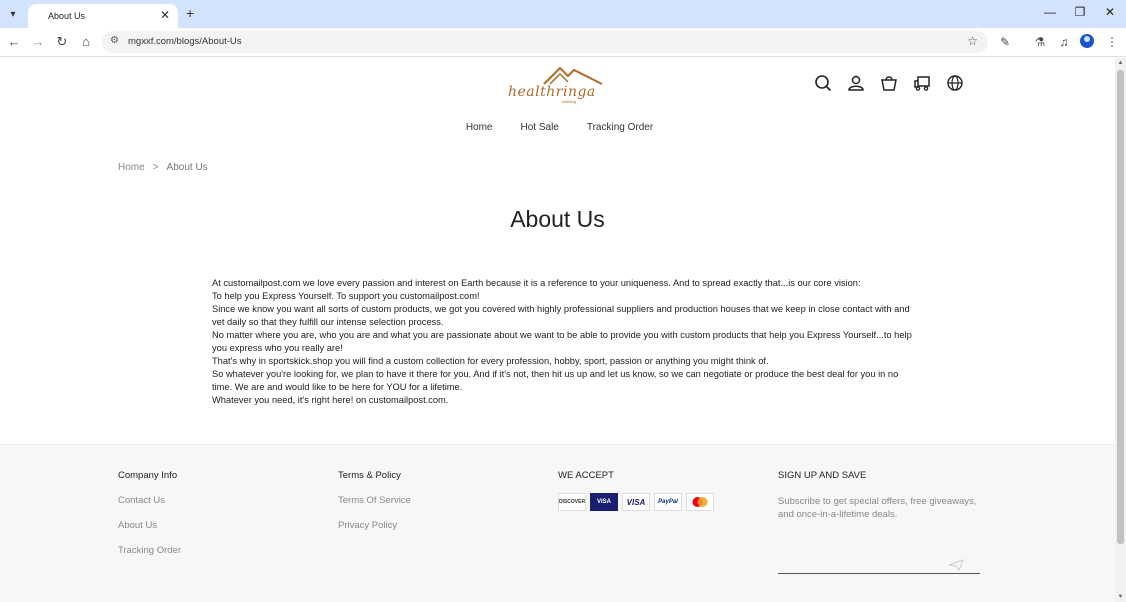  What do you see at coordinates (103, 16) in the screenshot?
I see `browser-tab: About Us ✕` at bounding box center [103, 16].